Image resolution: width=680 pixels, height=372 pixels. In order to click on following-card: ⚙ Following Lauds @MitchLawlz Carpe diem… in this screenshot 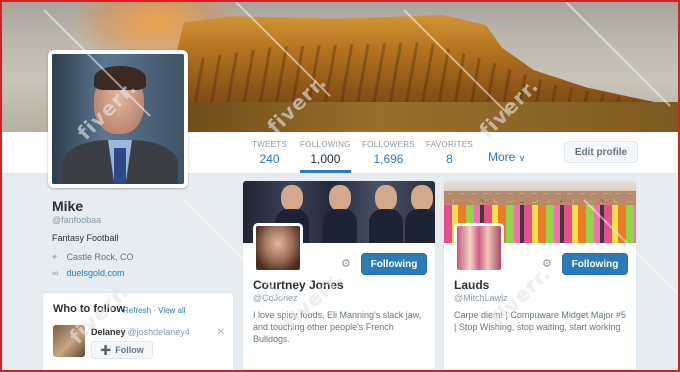, I will do `click(540, 275)`.